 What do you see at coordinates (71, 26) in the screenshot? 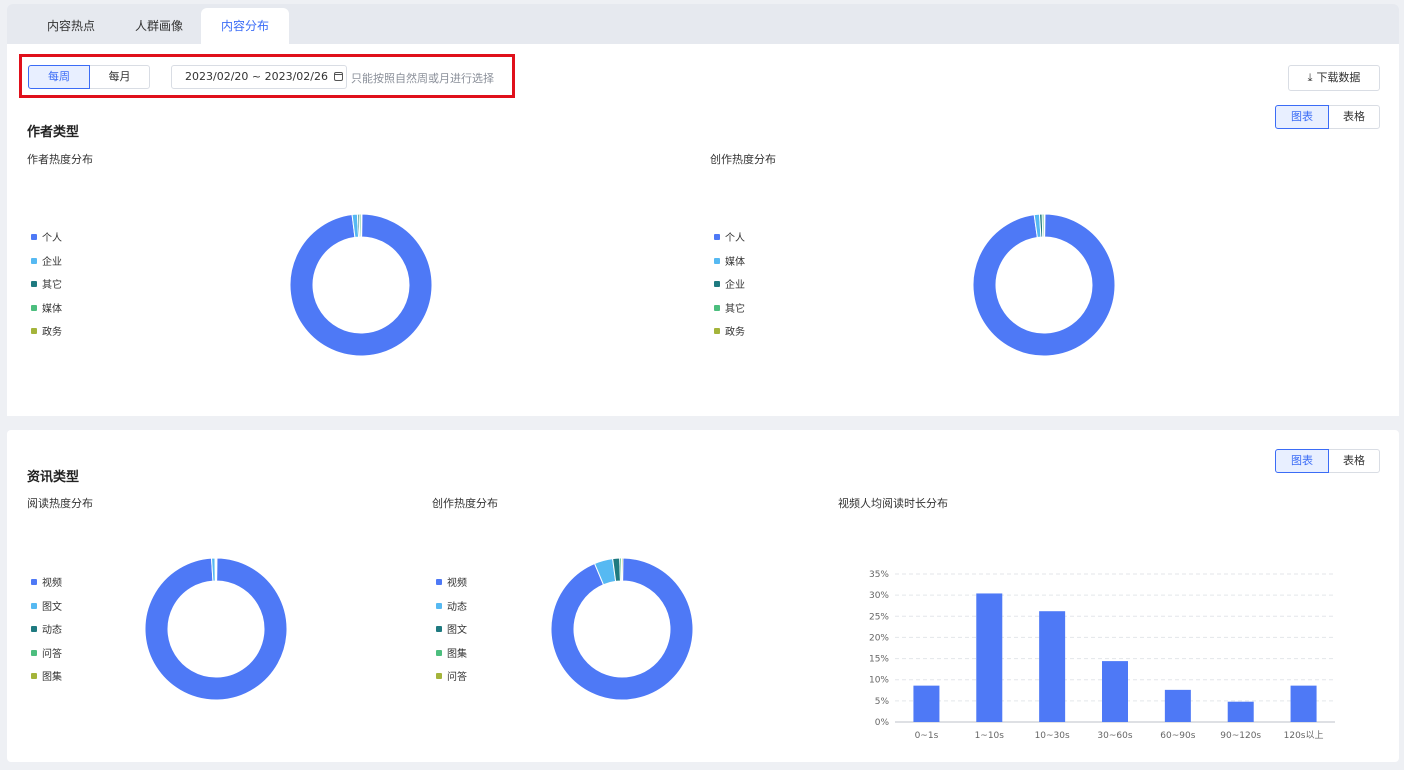
I see `tab-content-hotspot: 内容热点` at bounding box center [71, 26].